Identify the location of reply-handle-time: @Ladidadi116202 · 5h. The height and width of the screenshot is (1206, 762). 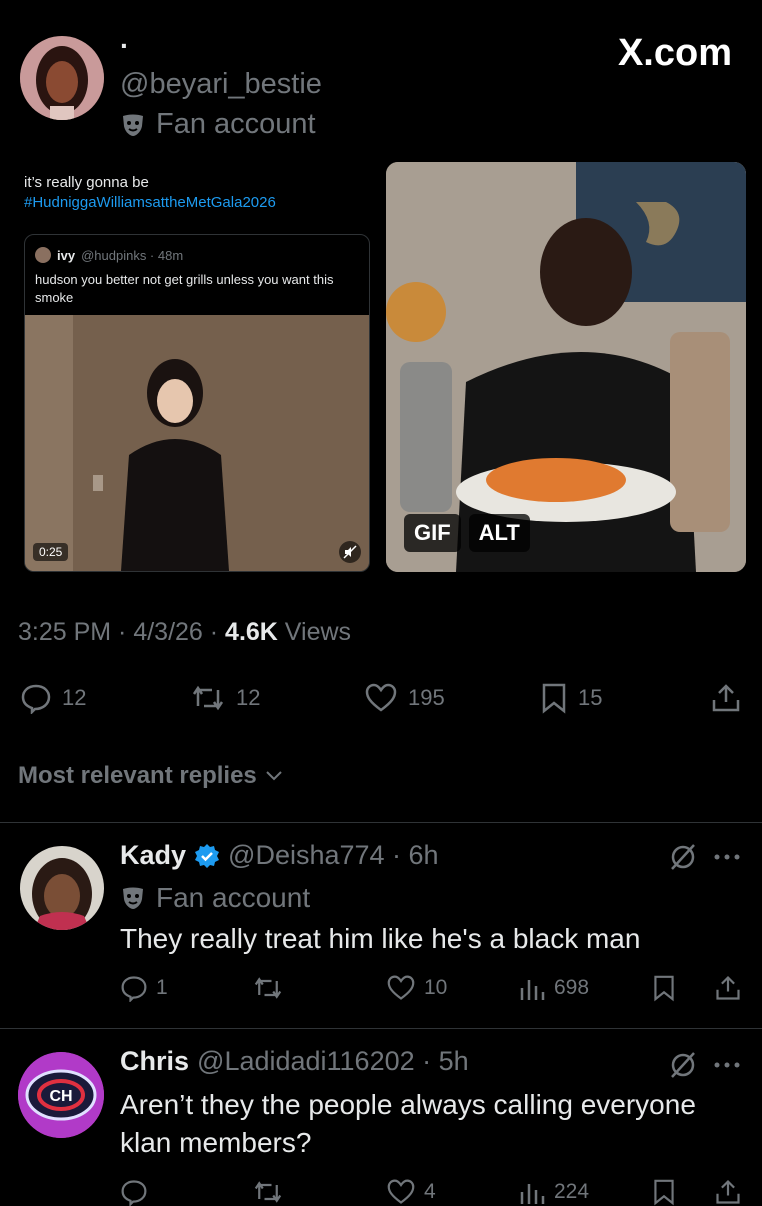
(333, 1061).